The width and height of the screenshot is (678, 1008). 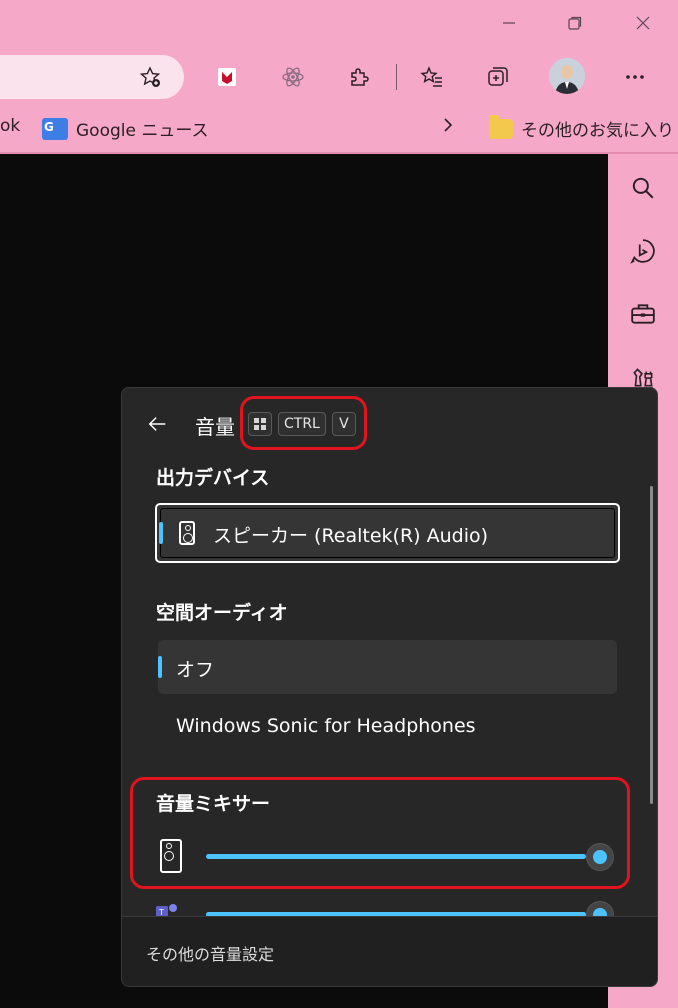 What do you see at coordinates (195, 670) in the screenshot?
I see `option-label: オフ` at bounding box center [195, 670].